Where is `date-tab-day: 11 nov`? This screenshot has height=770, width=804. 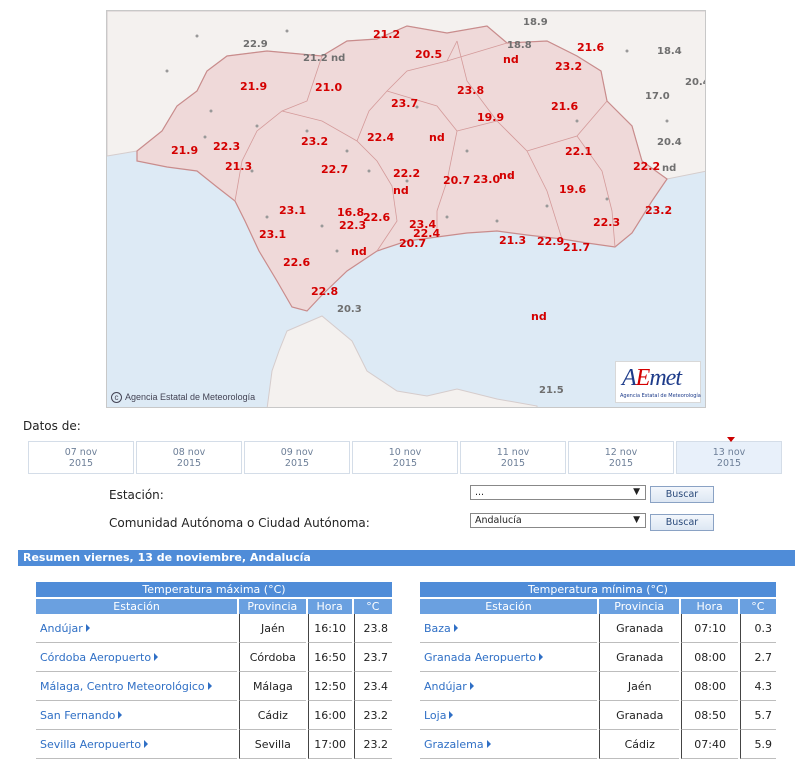
date-tab-day: 11 nov is located at coordinates (513, 452).